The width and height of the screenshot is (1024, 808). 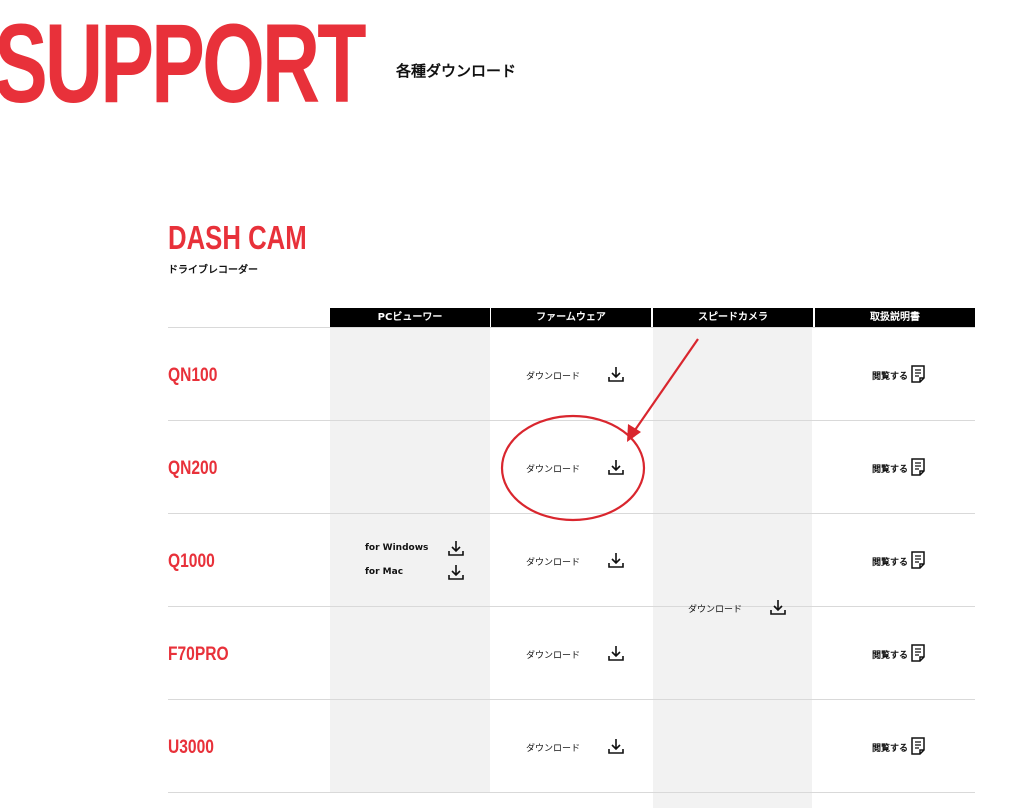 I want to click on model-name-qn100: QN100, so click(x=193, y=375).